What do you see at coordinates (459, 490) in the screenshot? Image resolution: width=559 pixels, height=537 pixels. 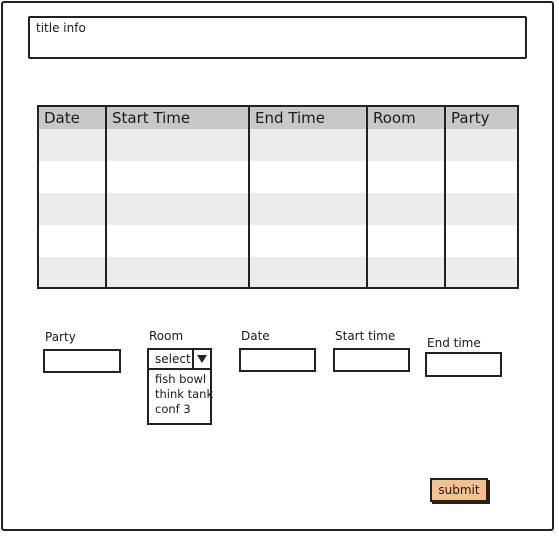 I see `submit-button: submit` at bounding box center [459, 490].